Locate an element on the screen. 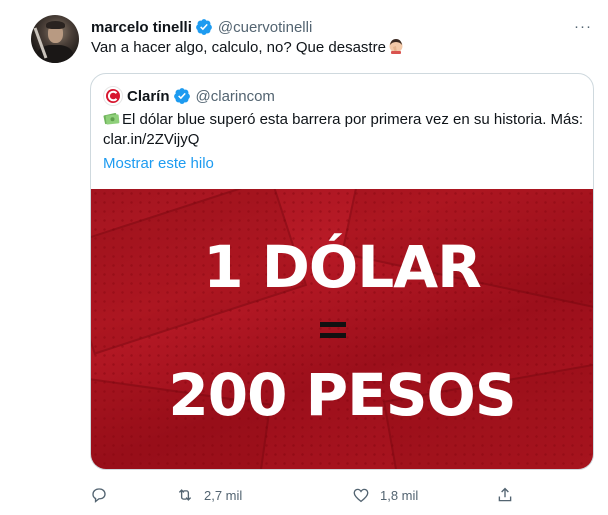 The image size is (608, 515). tweet-action-bar: 2,7 mil 1,8 mil is located at coordinates (305, 495).